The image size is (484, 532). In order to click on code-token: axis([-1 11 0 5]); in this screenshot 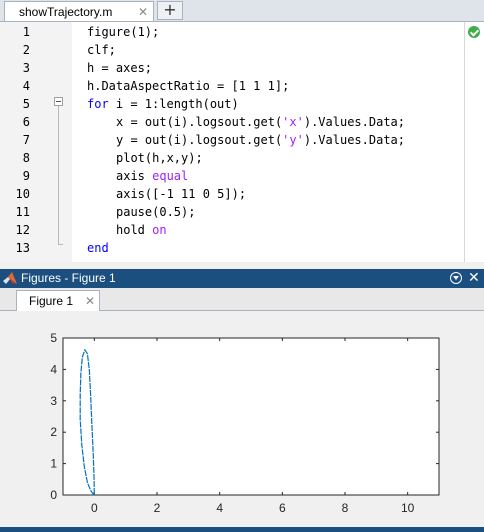, I will do `click(181, 194)`.